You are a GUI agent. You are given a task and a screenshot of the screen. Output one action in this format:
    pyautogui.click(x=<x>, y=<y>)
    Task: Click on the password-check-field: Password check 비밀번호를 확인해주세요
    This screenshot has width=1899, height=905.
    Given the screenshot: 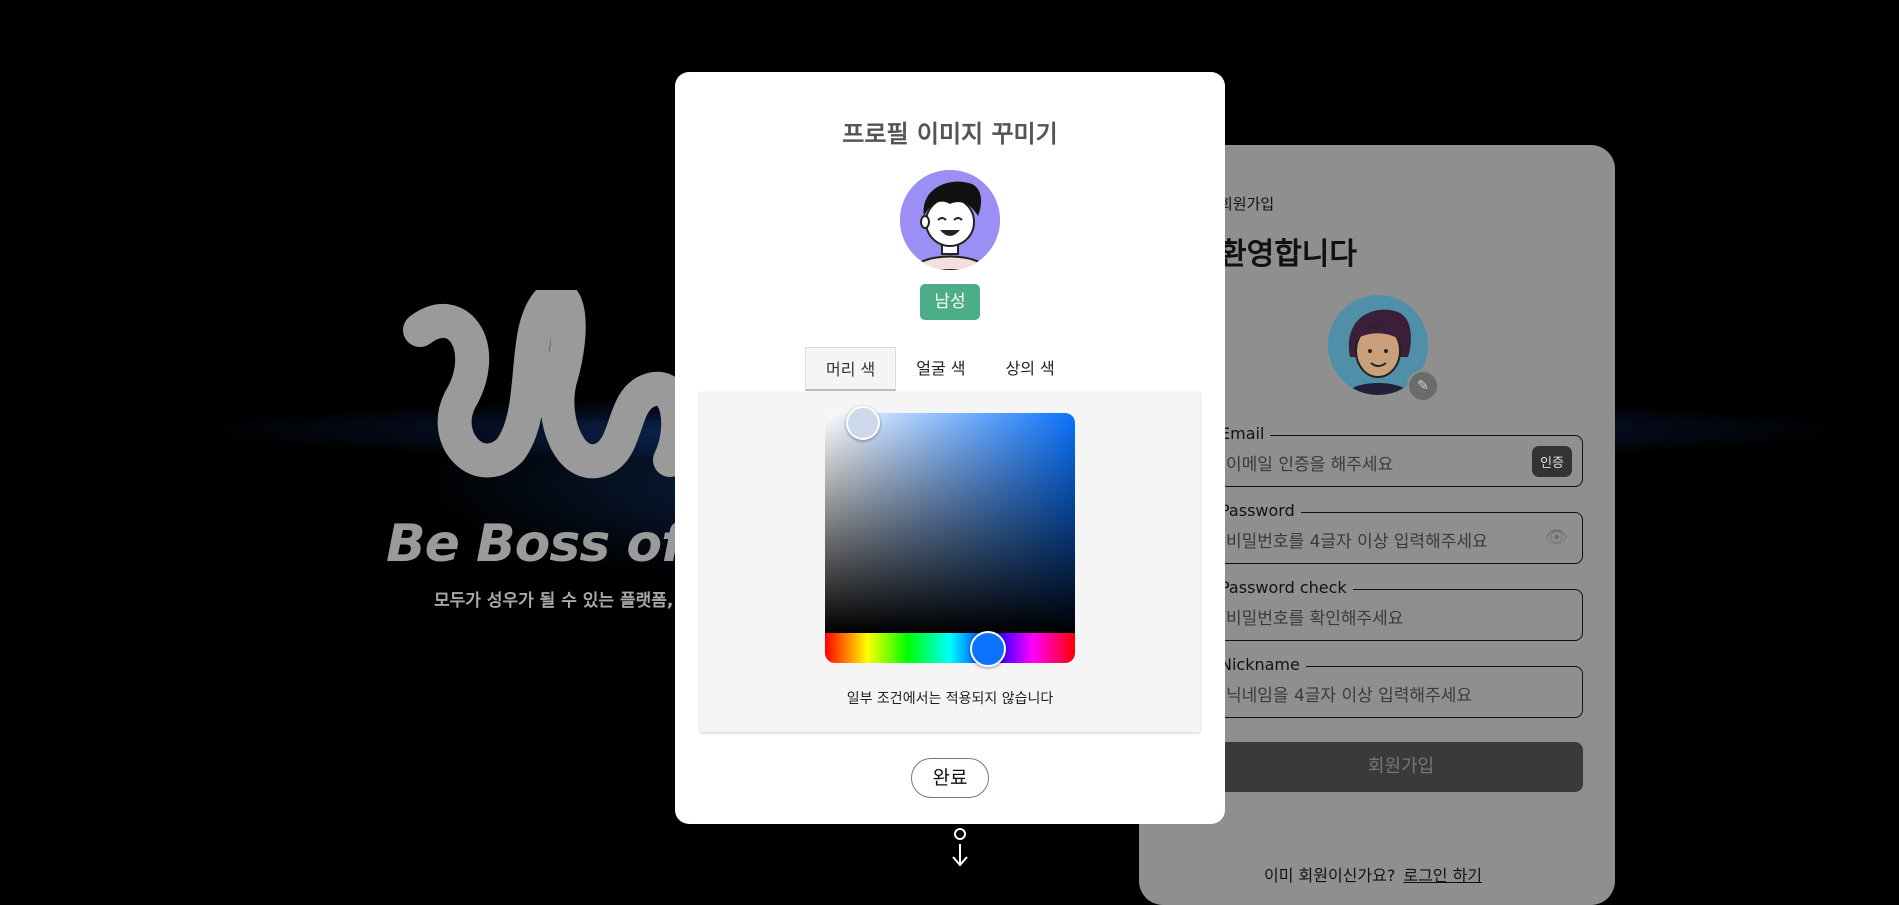 What is the action you would take?
    pyautogui.click(x=1401, y=609)
    